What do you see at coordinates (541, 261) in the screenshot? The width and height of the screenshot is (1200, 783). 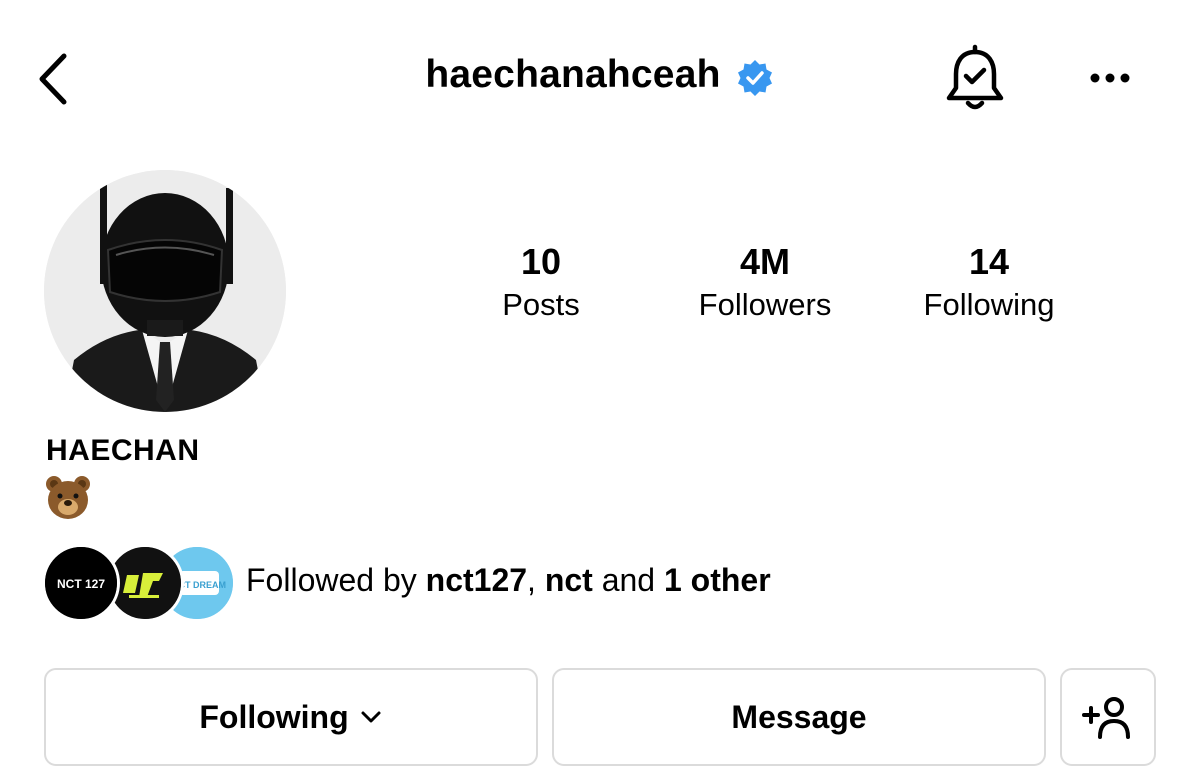 I see `stat-posts-value: 10` at bounding box center [541, 261].